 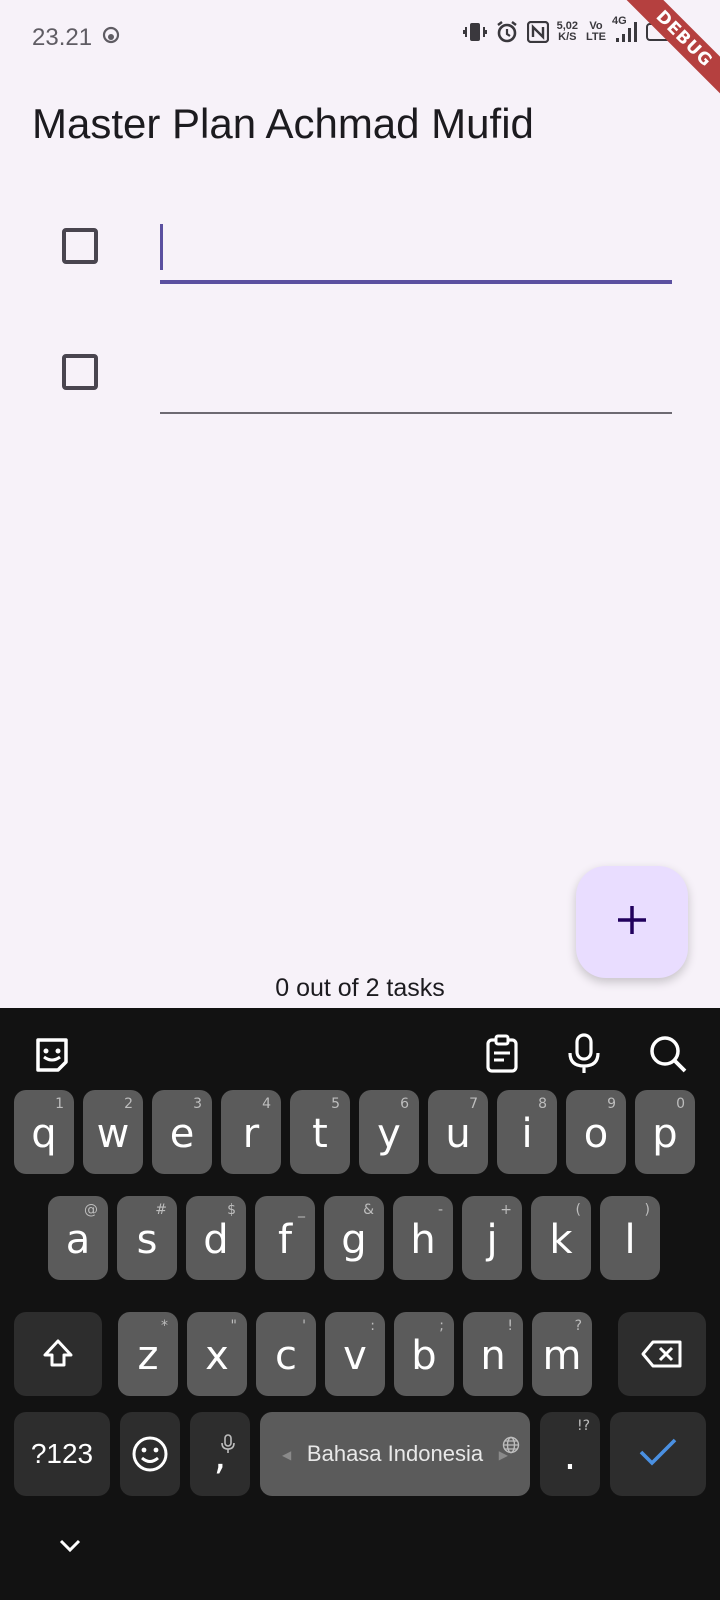 I want to click on debug-banner: DEBUG, so click(x=660, y=60).